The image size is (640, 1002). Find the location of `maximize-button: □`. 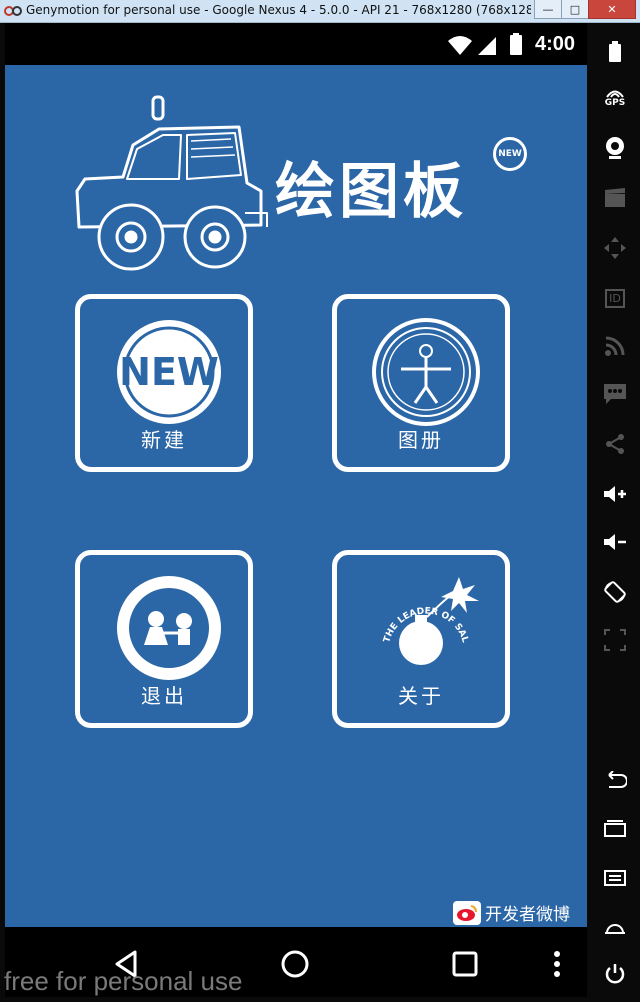

maximize-button: □ is located at coordinates (575, 9).